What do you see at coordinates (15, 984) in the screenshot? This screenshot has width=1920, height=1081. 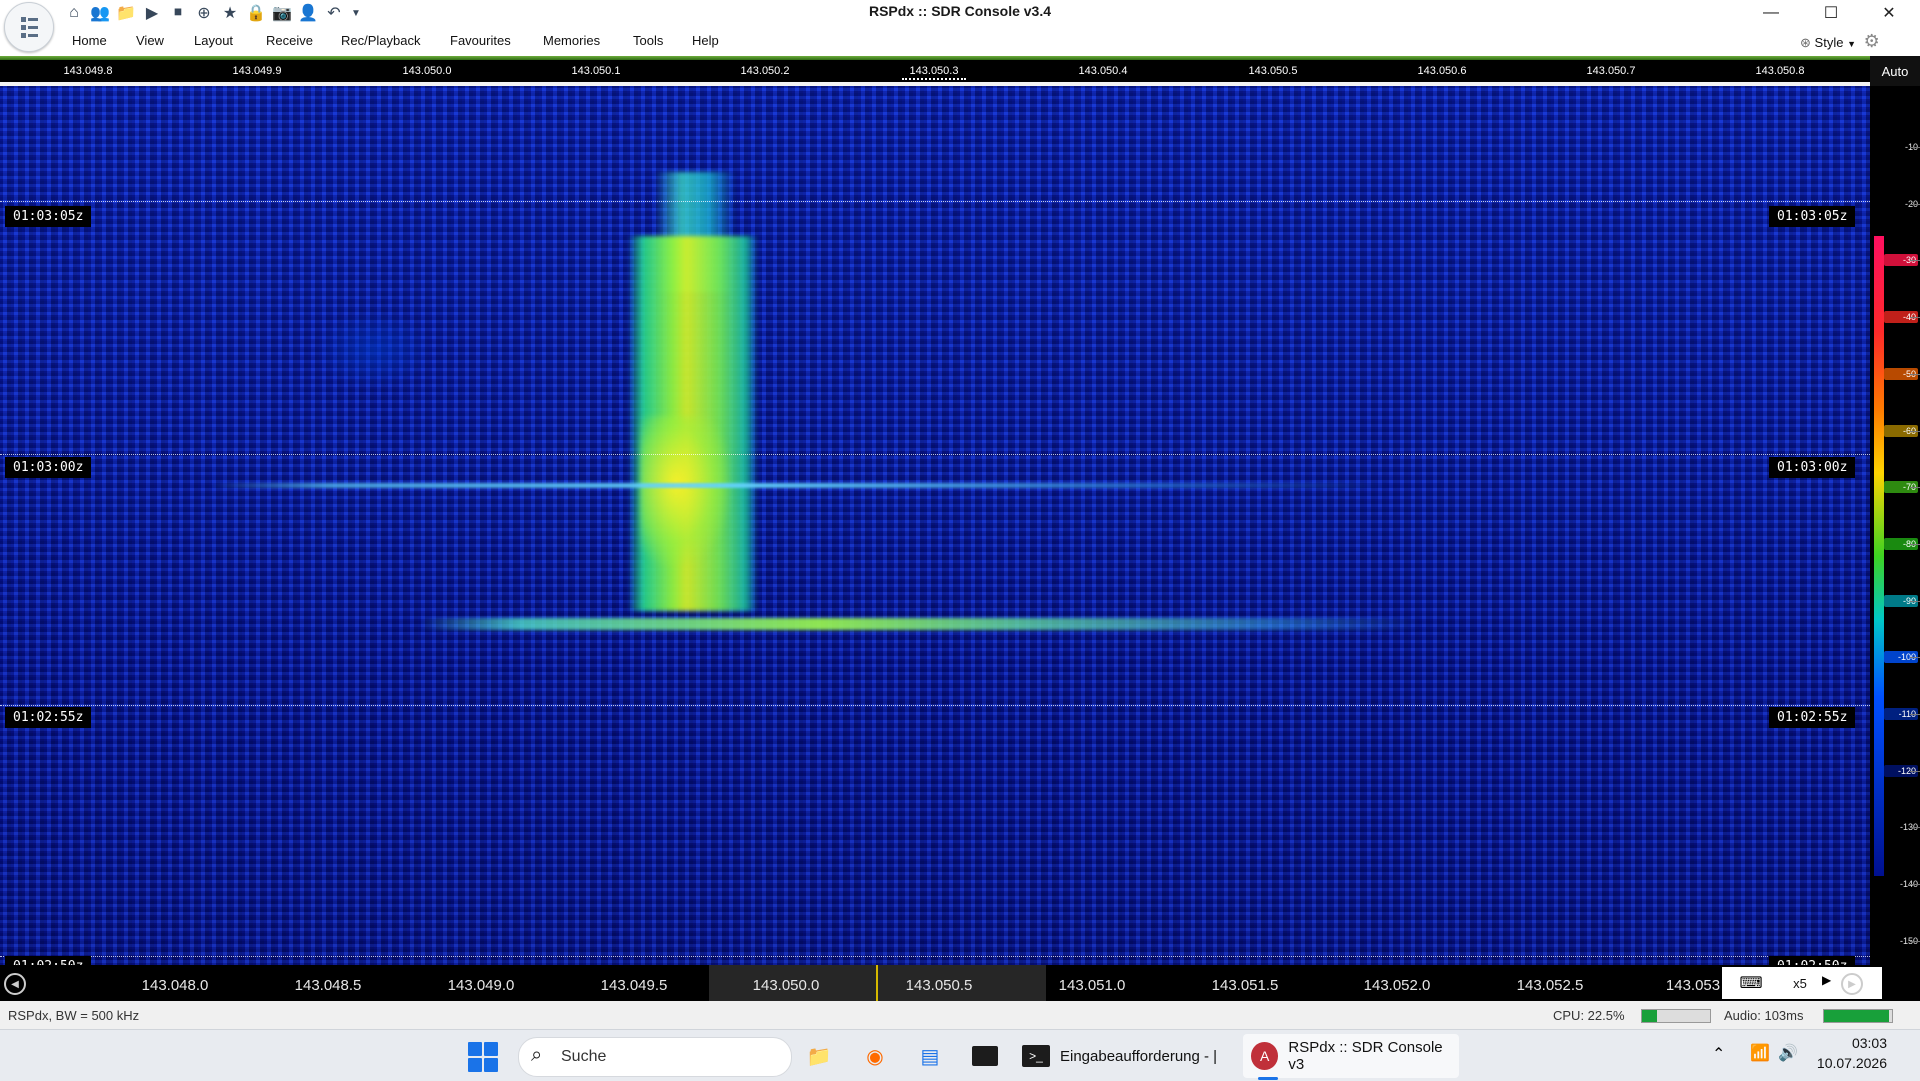 I see `scroll-left-button: ◀` at bounding box center [15, 984].